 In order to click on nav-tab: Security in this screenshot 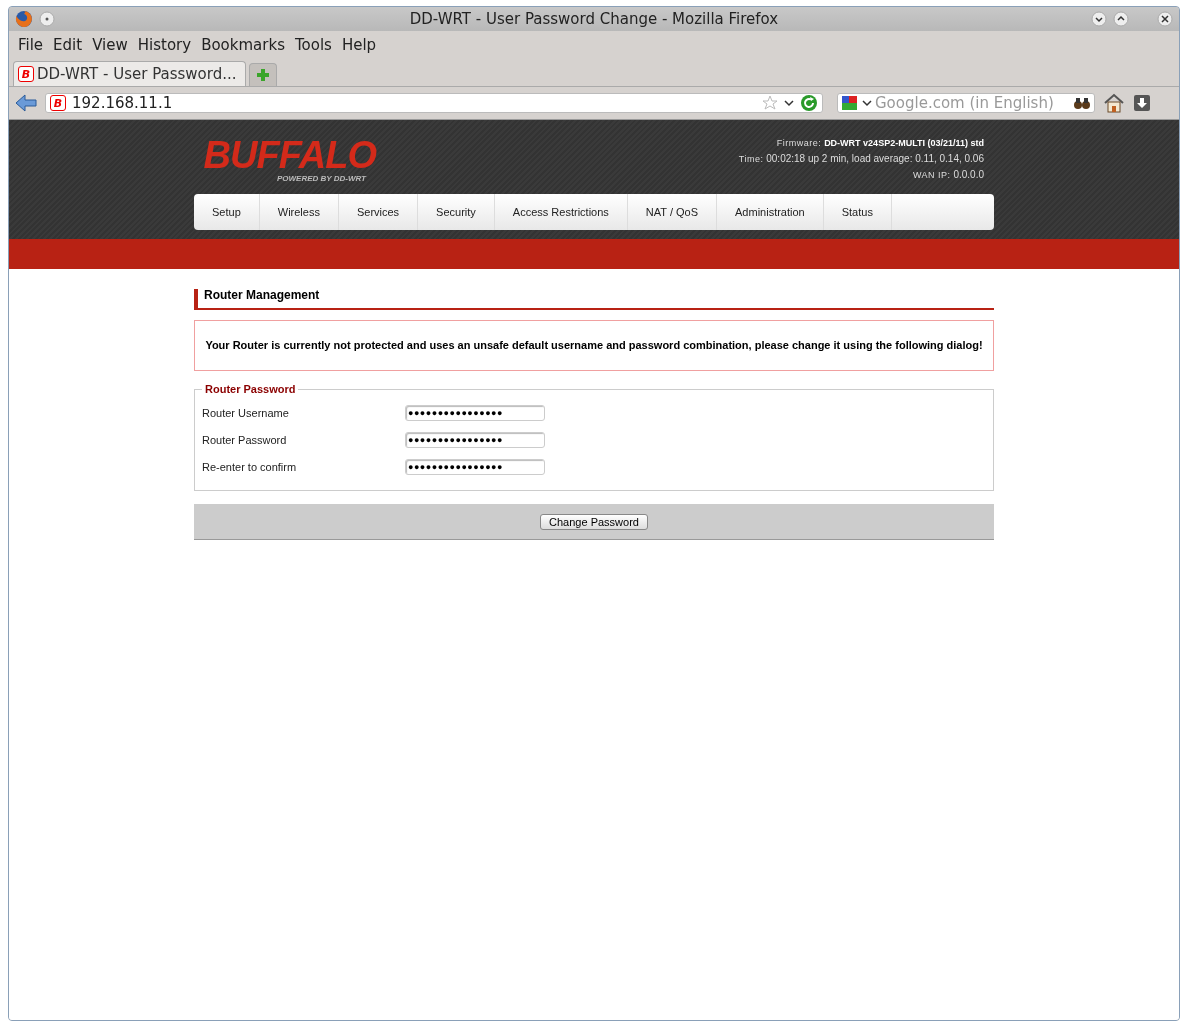, I will do `click(456, 212)`.